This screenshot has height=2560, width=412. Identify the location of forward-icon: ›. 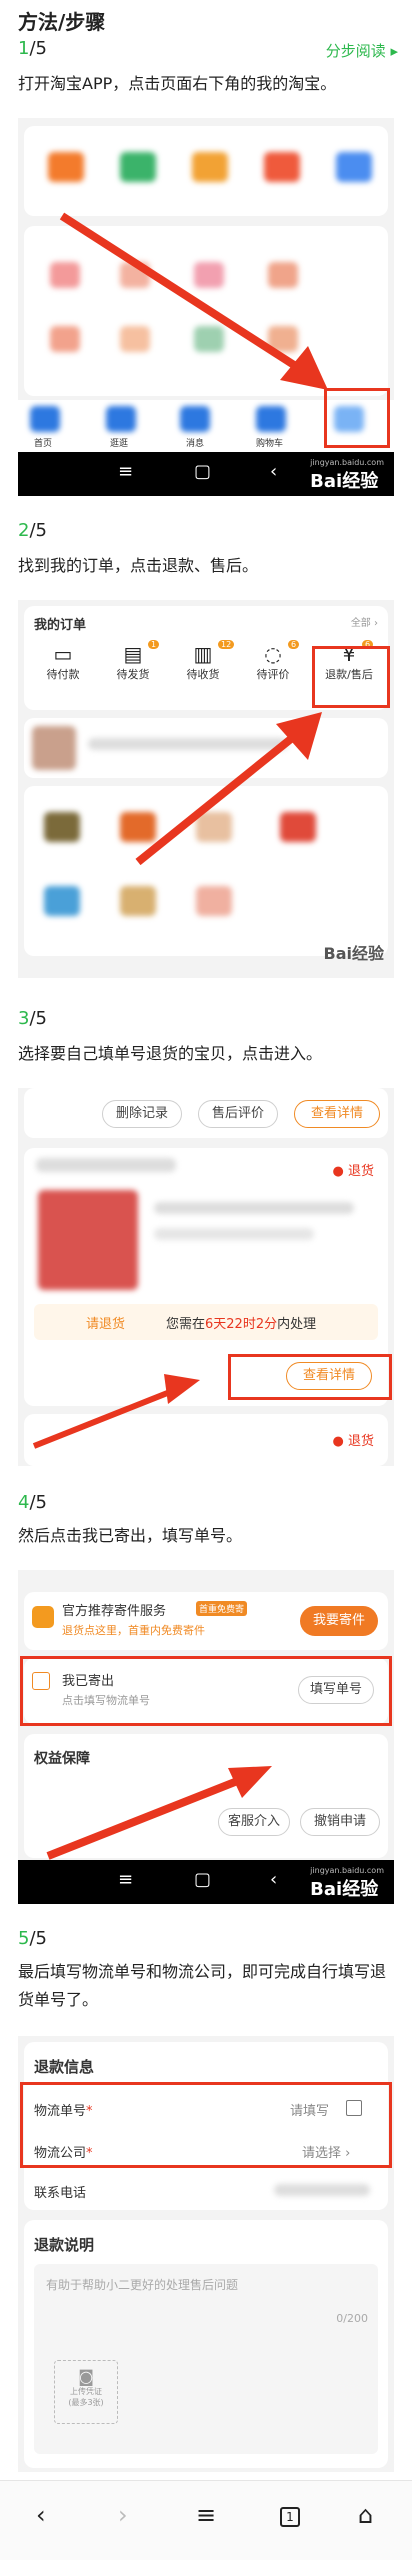
(123, 2515).